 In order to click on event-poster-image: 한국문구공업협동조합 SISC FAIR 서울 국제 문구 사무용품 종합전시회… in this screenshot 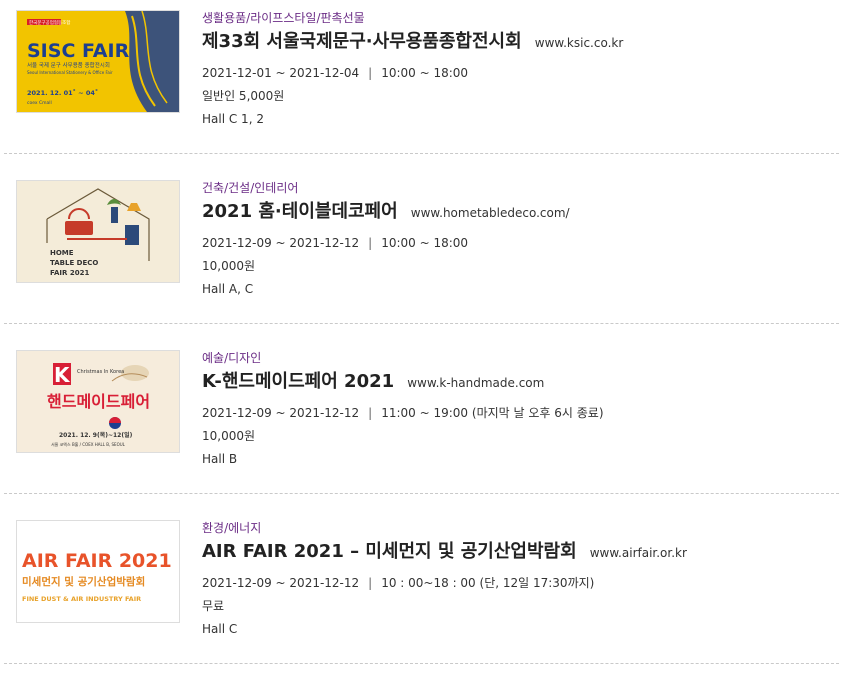, I will do `click(98, 61)`.